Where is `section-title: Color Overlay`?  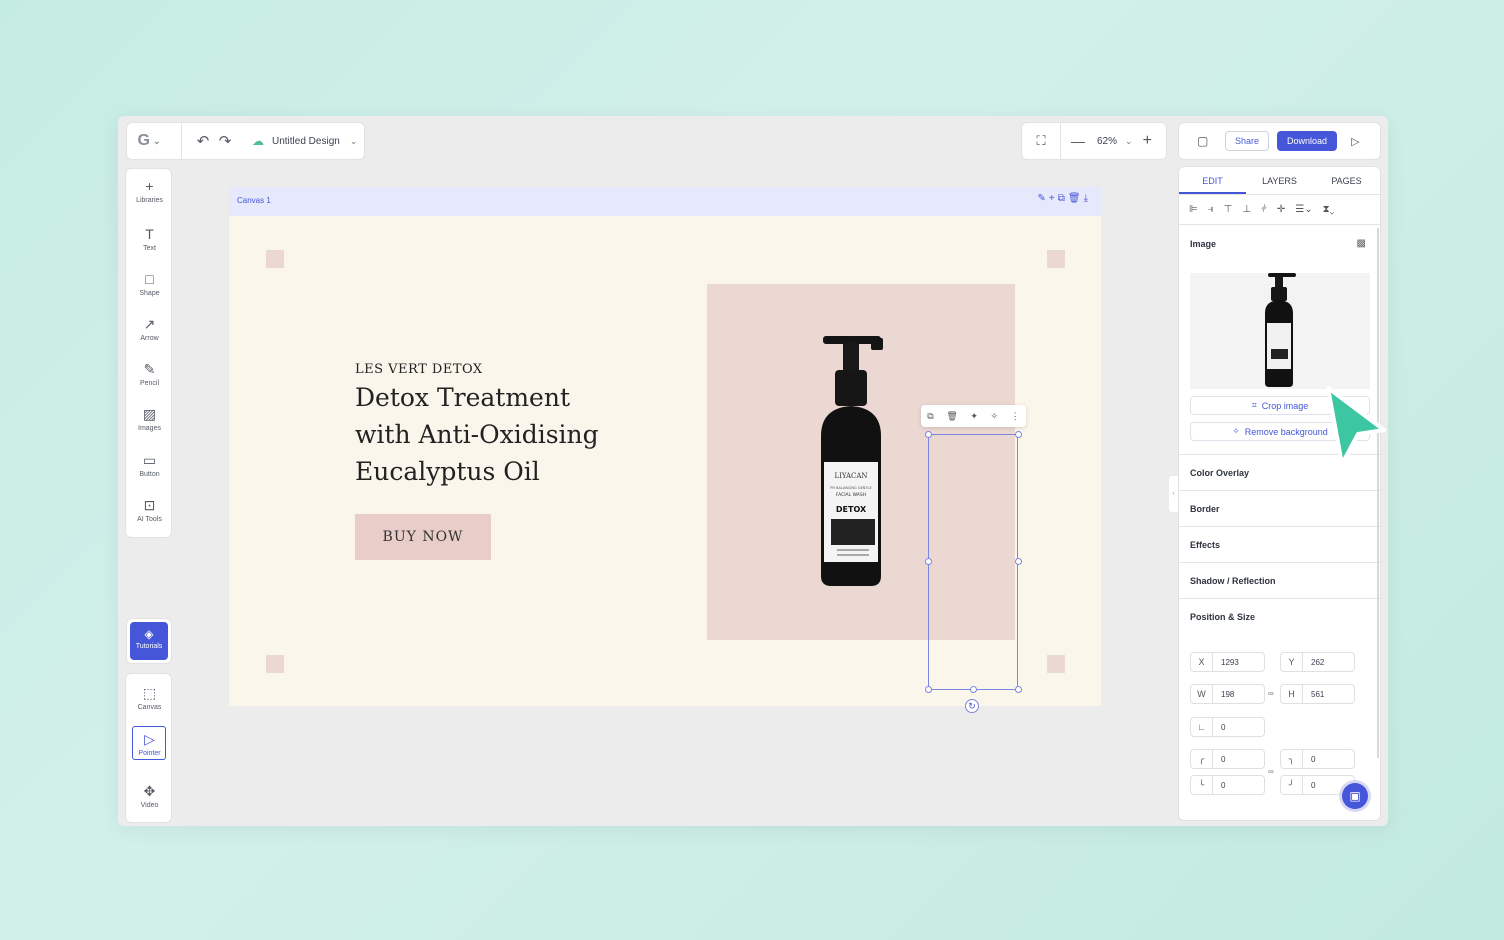 section-title: Color Overlay is located at coordinates (1220, 472).